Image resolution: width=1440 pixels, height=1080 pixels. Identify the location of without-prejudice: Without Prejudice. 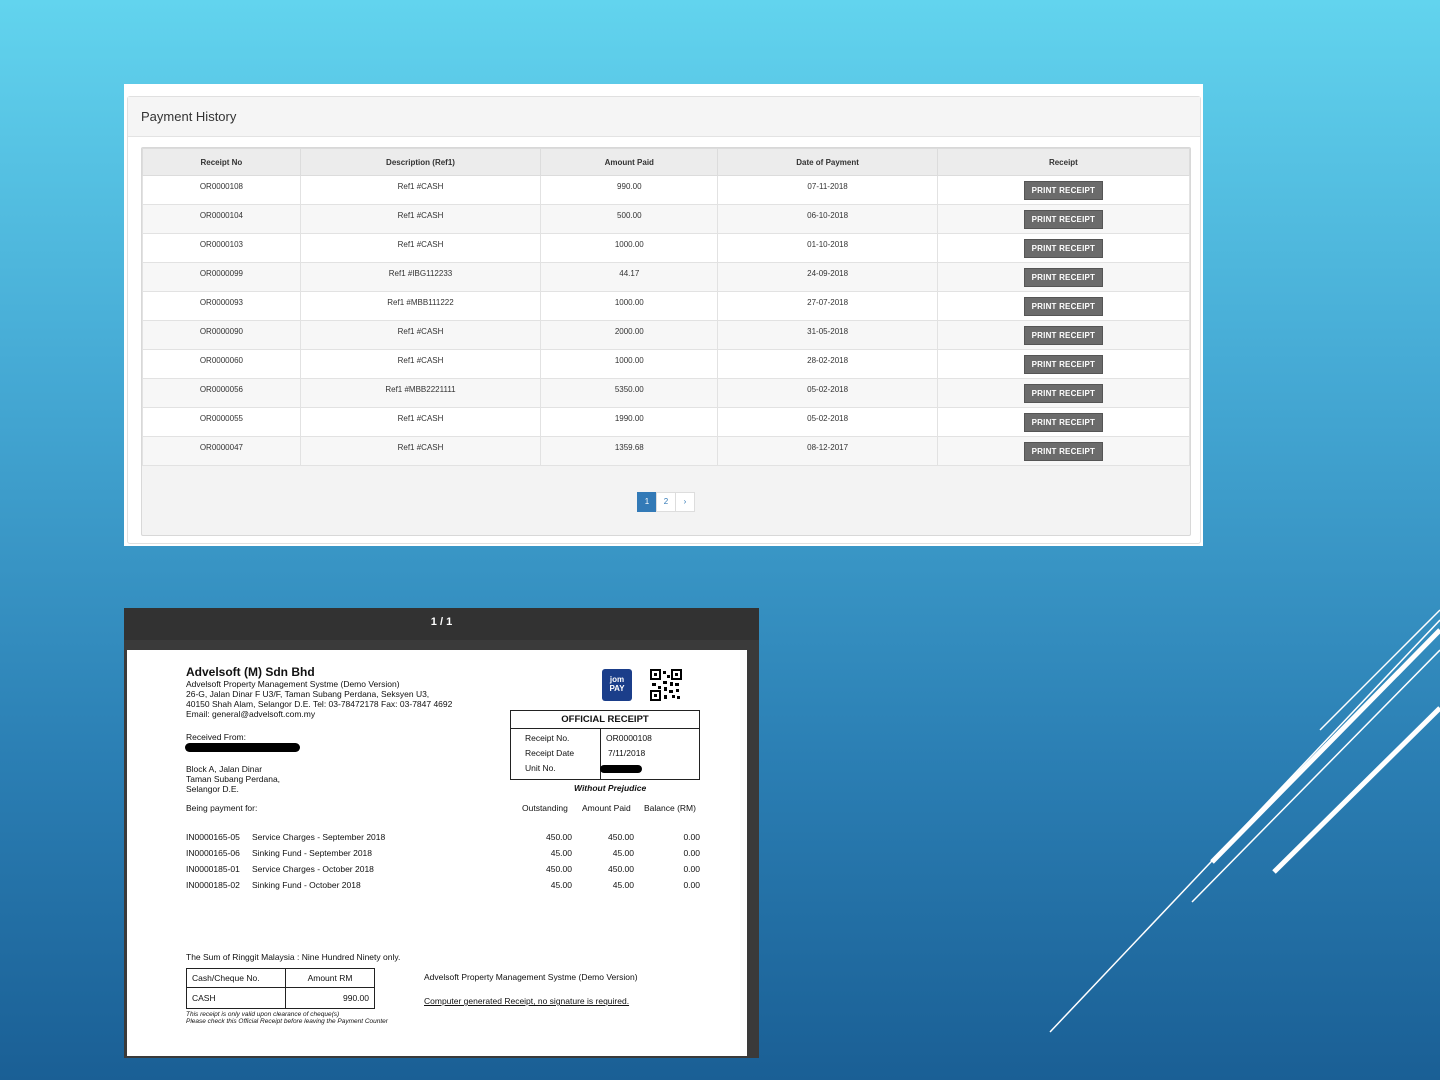
(610, 788).